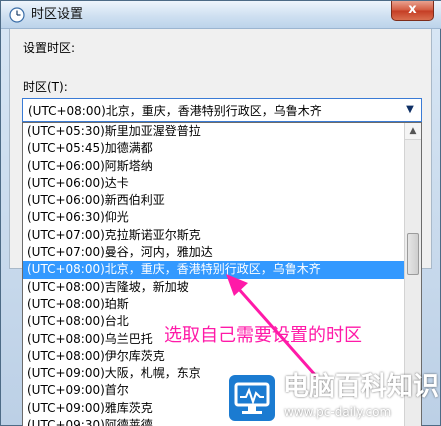  I want to click on timezone-option: (UTC+06:00)新西伯利亚, so click(214, 200).